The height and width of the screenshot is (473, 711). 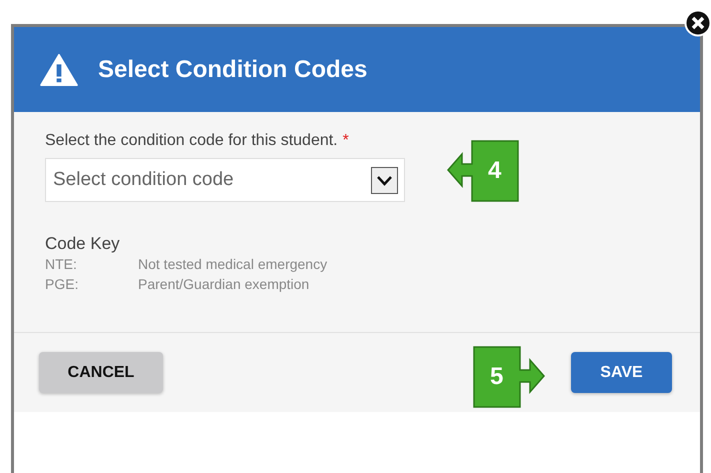 I want to click on cancel-button: CANCEL, so click(x=101, y=372).